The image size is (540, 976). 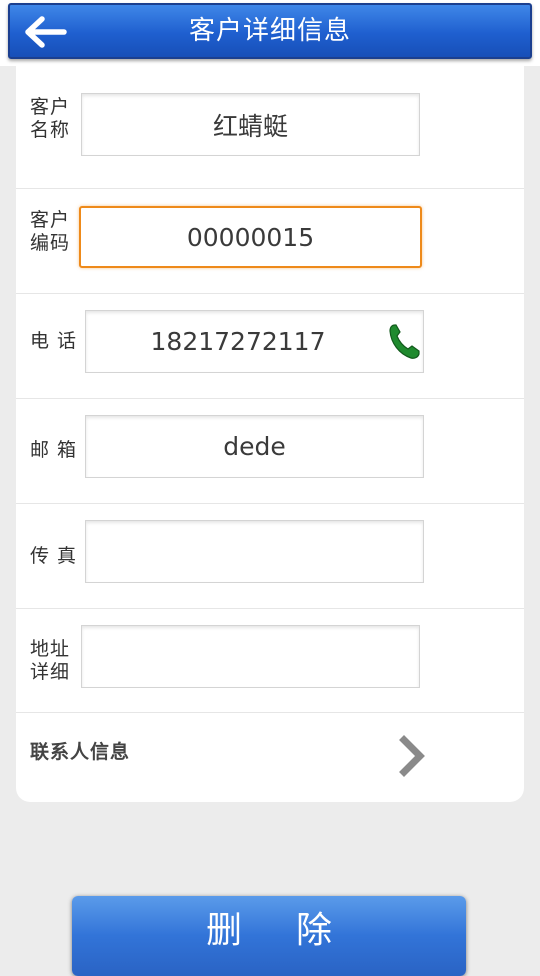 I want to click on fax-label: 传 真, so click(x=54, y=556).